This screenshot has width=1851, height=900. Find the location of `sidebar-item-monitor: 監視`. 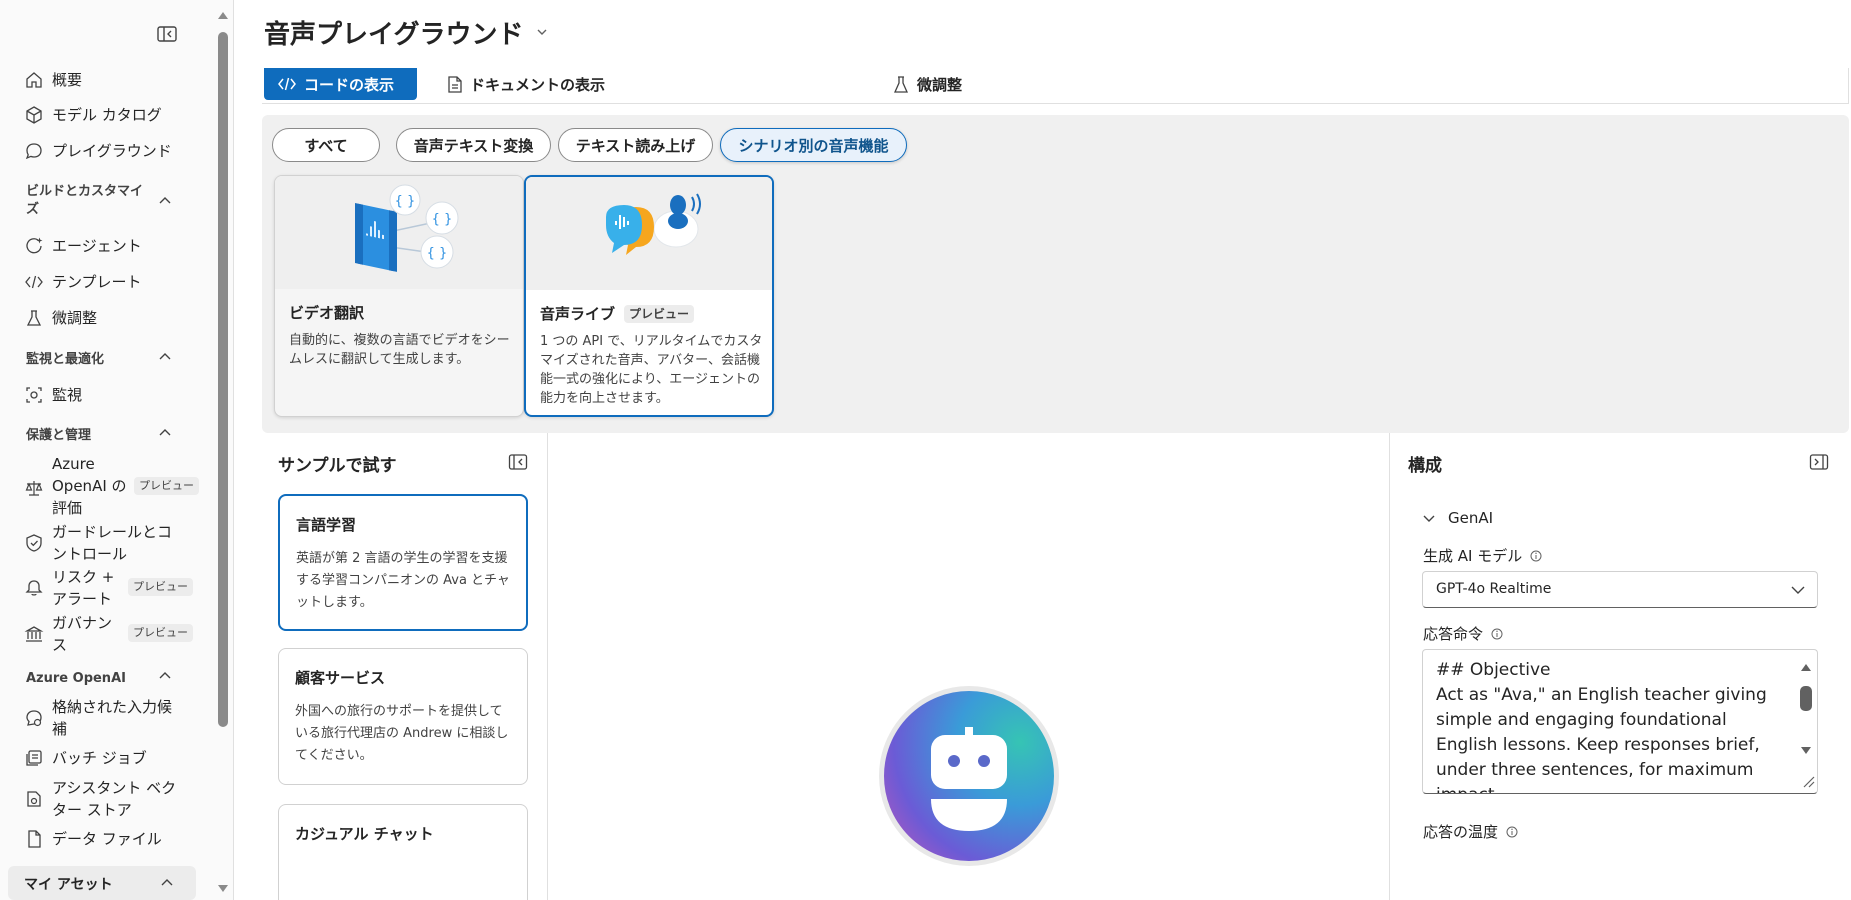

sidebar-item-monitor: 監視 is located at coordinates (53, 395).